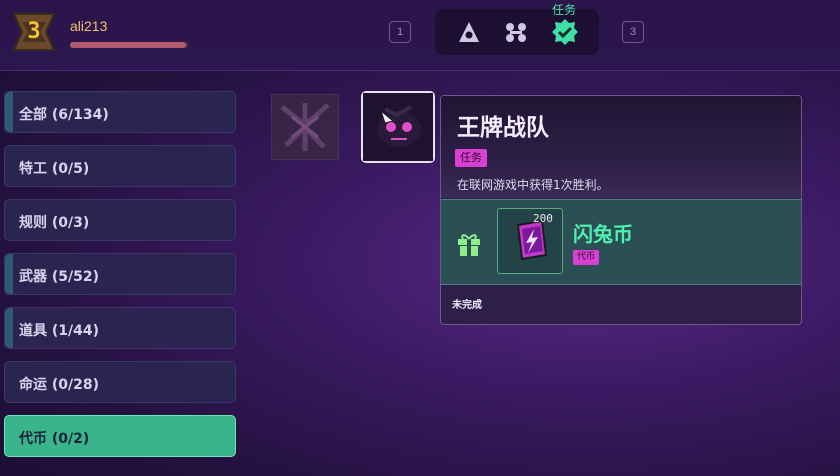 The width and height of the screenshot is (840, 476). I want to click on sidebar-item: 规则 (0/3), so click(120, 220).